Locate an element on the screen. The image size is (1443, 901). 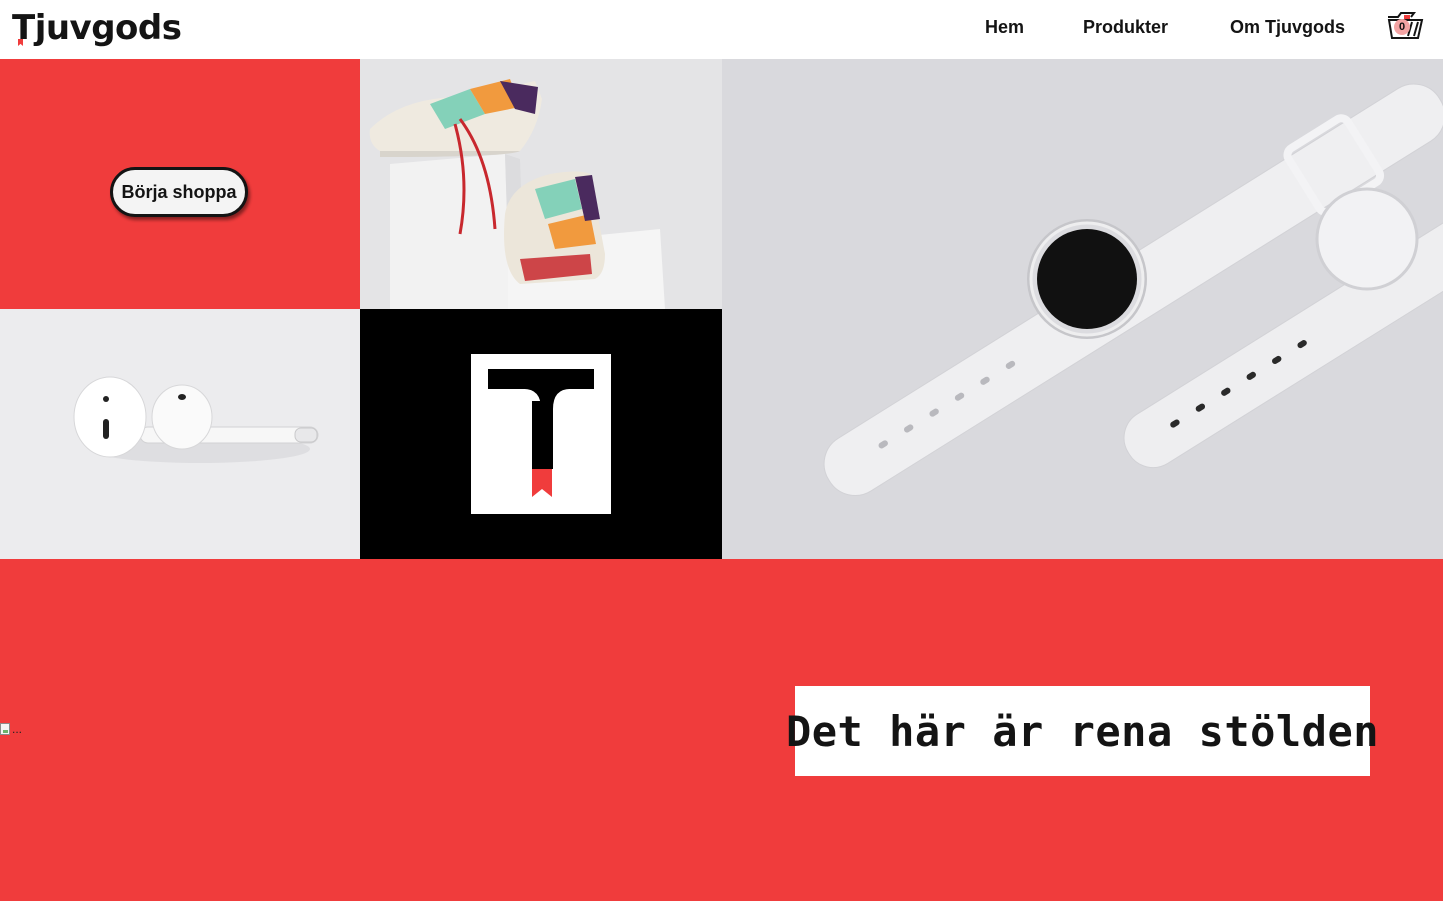
sneakers-image is located at coordinates (541, 184).